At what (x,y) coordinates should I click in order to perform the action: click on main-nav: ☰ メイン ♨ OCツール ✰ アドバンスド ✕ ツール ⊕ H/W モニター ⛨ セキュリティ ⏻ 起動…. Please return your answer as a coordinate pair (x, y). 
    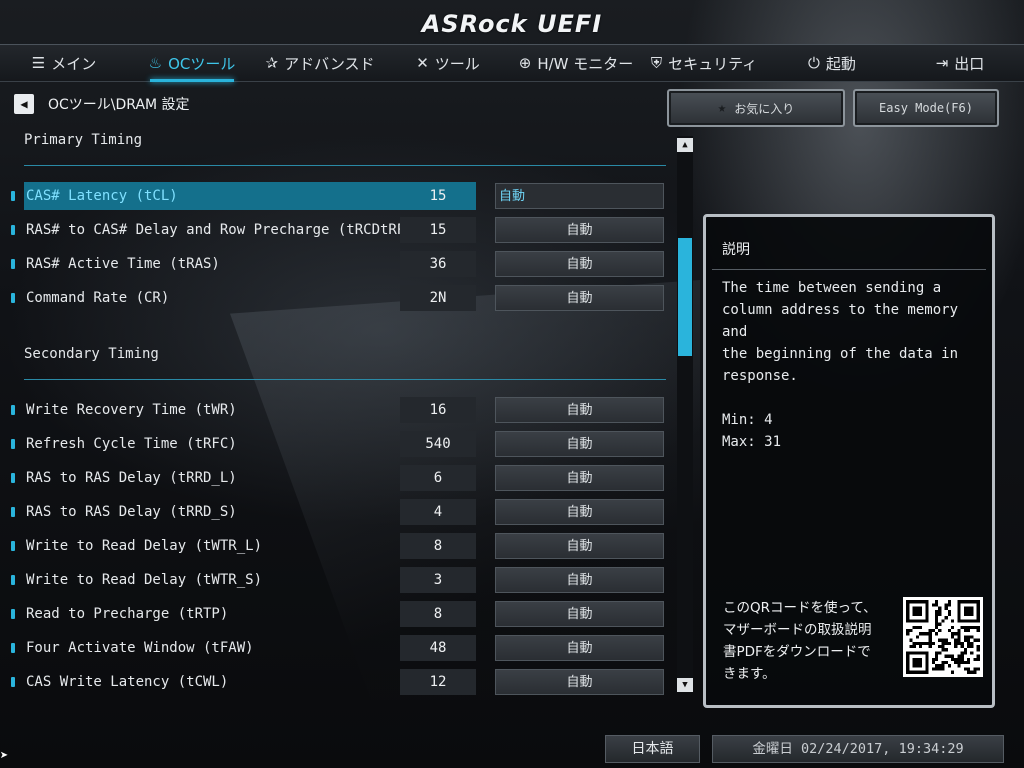
    Looking at the image, I should click on (512, 63).